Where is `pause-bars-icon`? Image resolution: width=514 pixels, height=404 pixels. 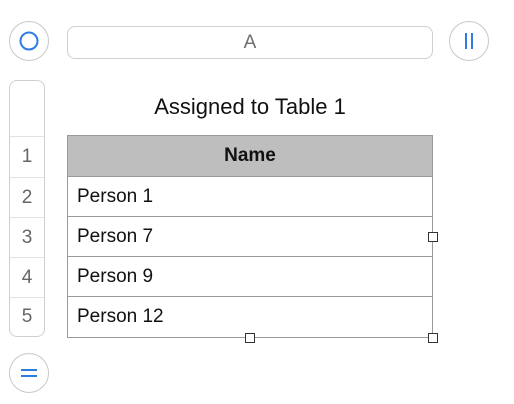
pause-bars-icon is located at coordinates (469, 41).